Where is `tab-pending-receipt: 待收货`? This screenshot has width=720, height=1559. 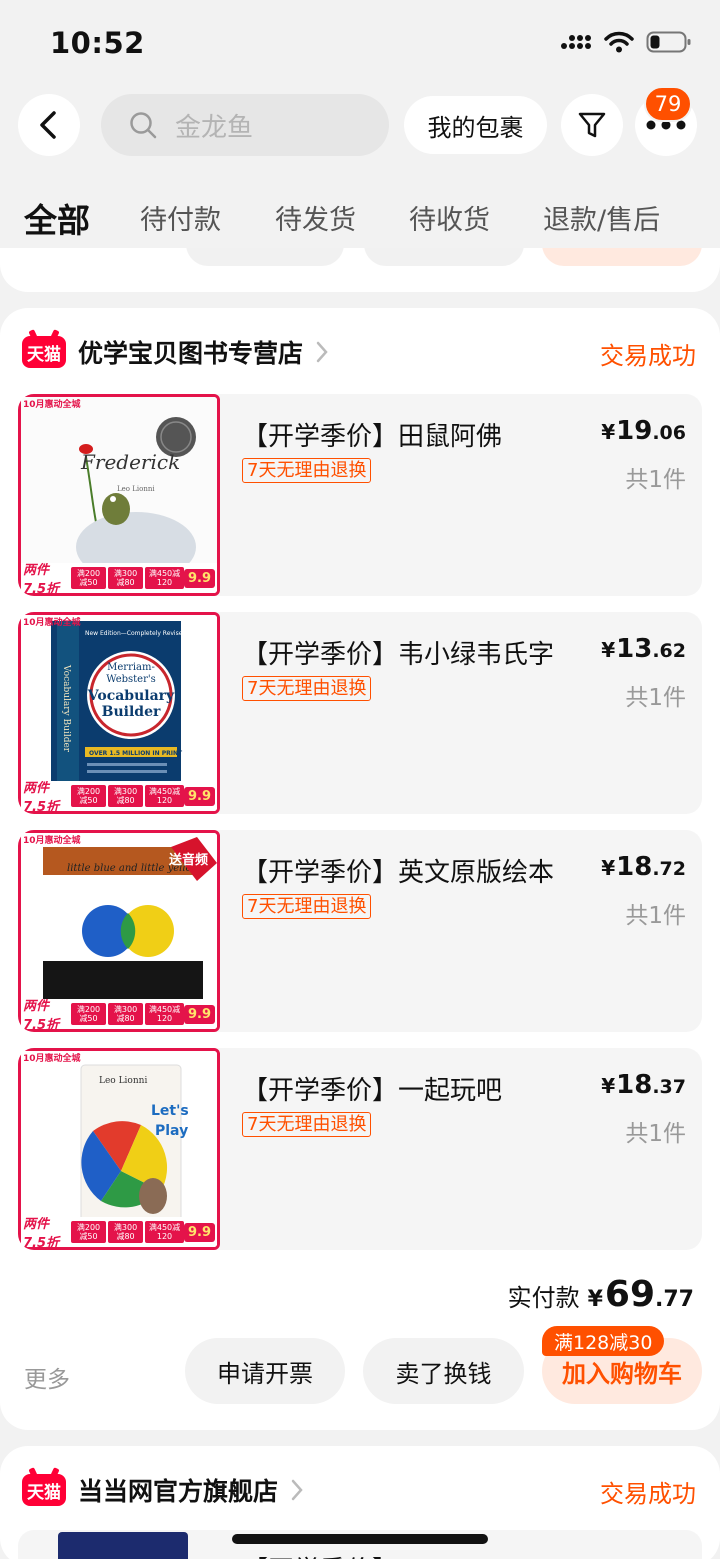
tab-pending-receipt: 待收货 is located at coordinates (449, 217).